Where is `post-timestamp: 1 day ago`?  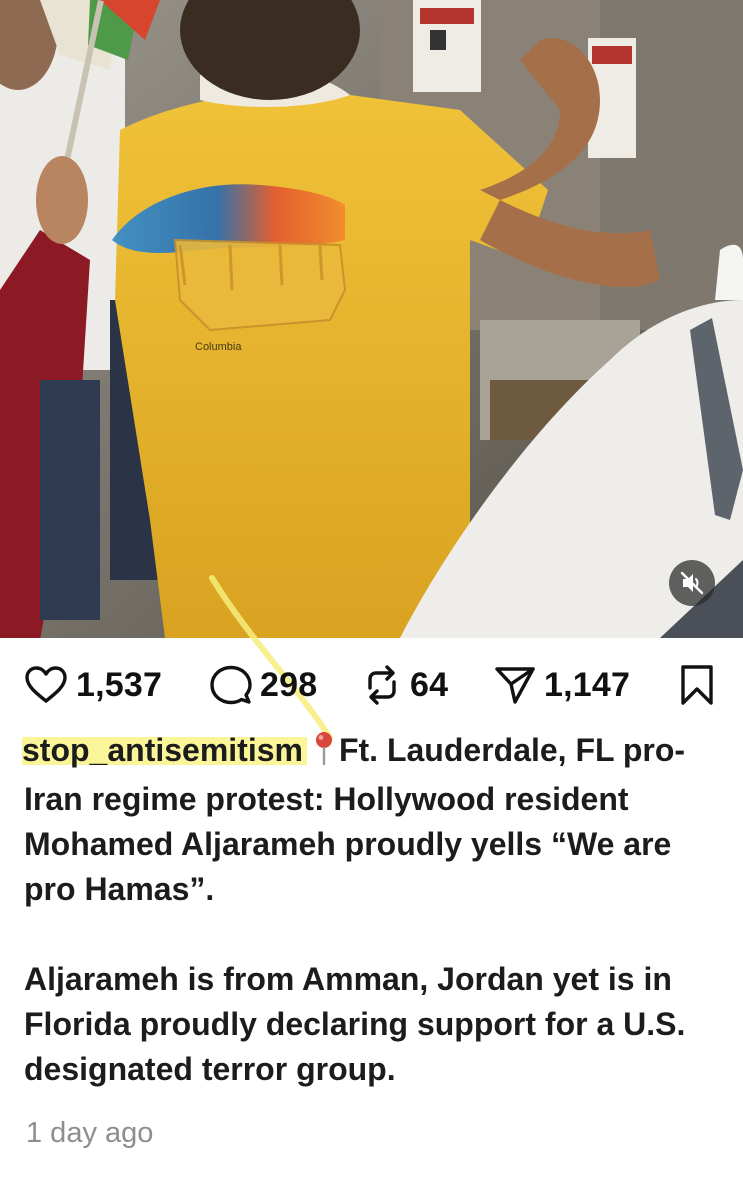 post-timestamp: 1 day ago is located at coordinates (90, 1133).